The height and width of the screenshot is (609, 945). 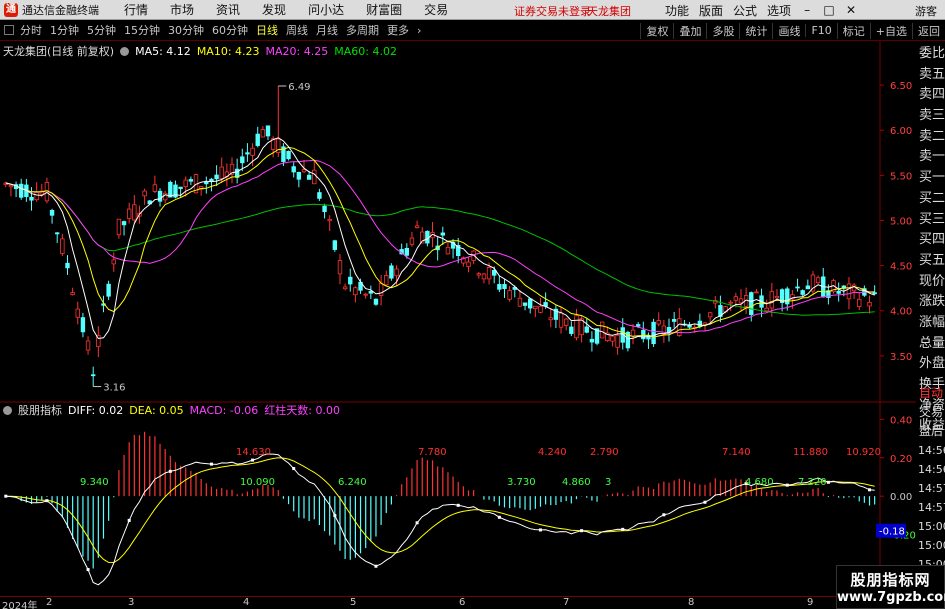 What do you see at coordinates (31, 30) in the screenshot?
I see `period-tab-intraday: 分时` at bounding box center [31, 30].